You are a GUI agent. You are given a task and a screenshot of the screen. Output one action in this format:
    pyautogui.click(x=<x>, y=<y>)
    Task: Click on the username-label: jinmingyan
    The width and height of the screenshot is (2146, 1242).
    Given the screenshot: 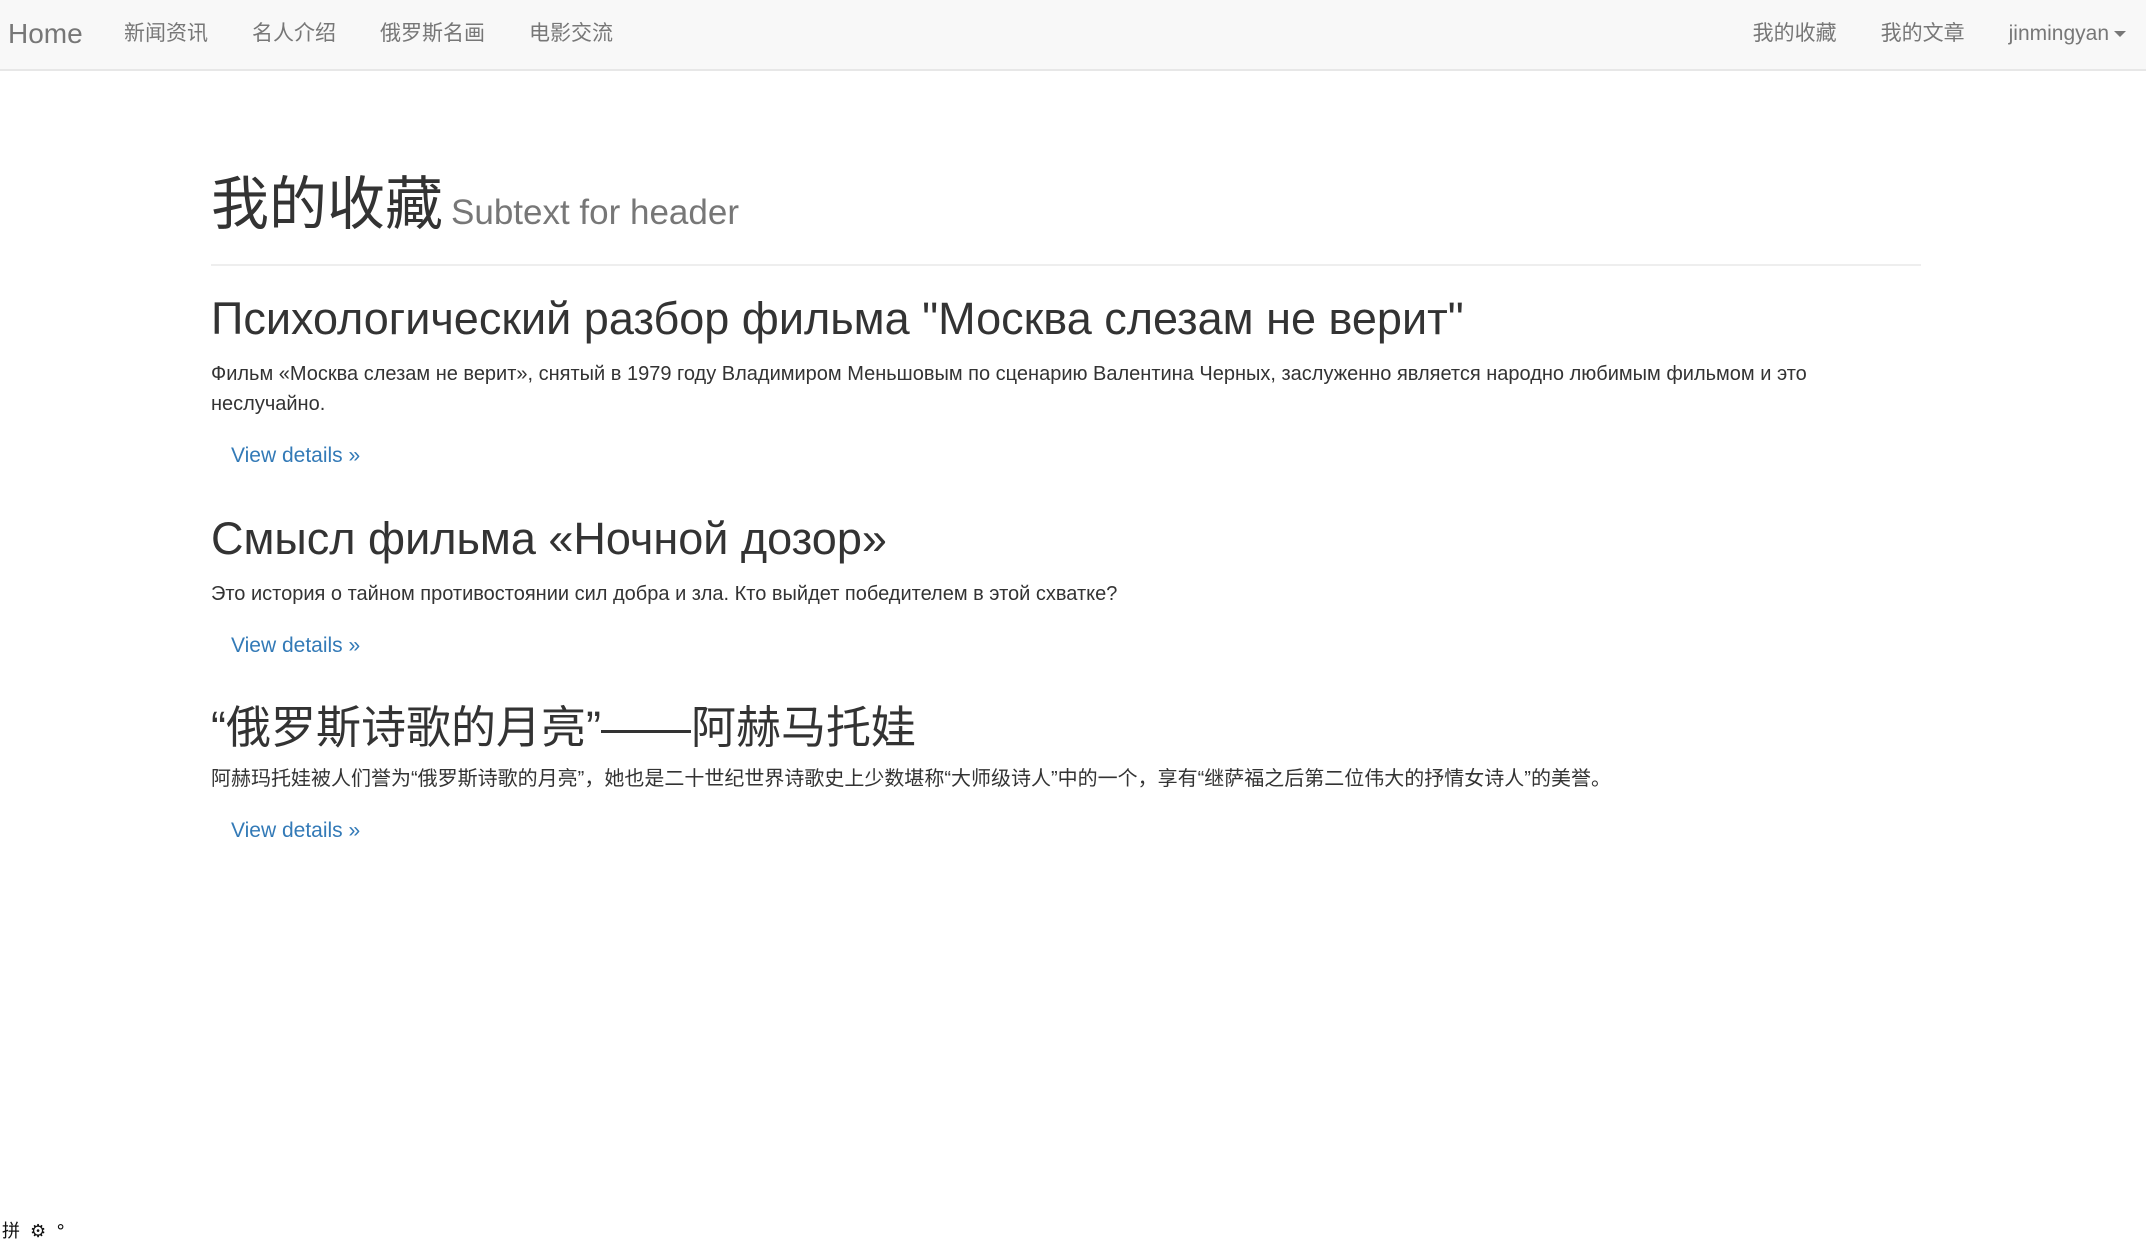 What is the action you would take?
    pyautogui.click(x=2058, y=33)
    